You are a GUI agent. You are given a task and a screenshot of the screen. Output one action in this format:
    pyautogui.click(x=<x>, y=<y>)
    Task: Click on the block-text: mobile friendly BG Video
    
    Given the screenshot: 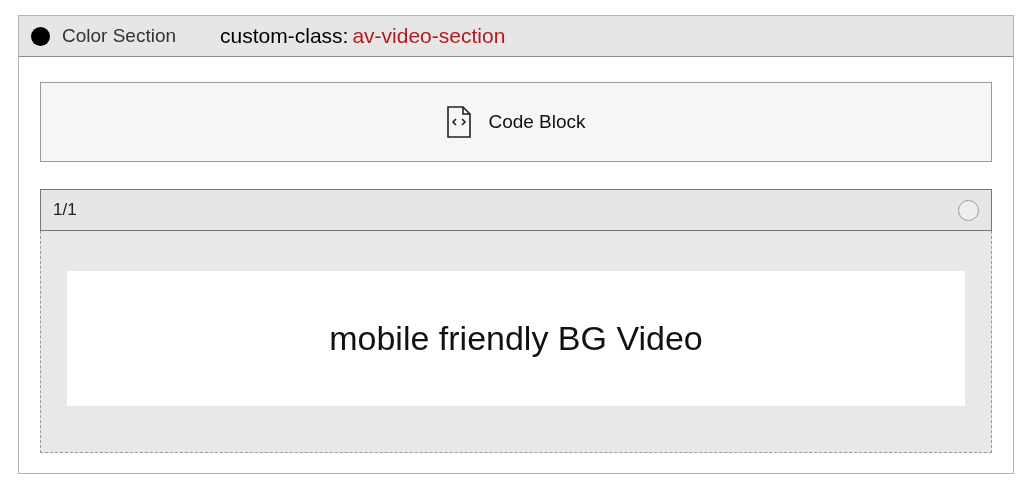 What is the action you would take?
    pyautogui.click(x=516, y=338)
    